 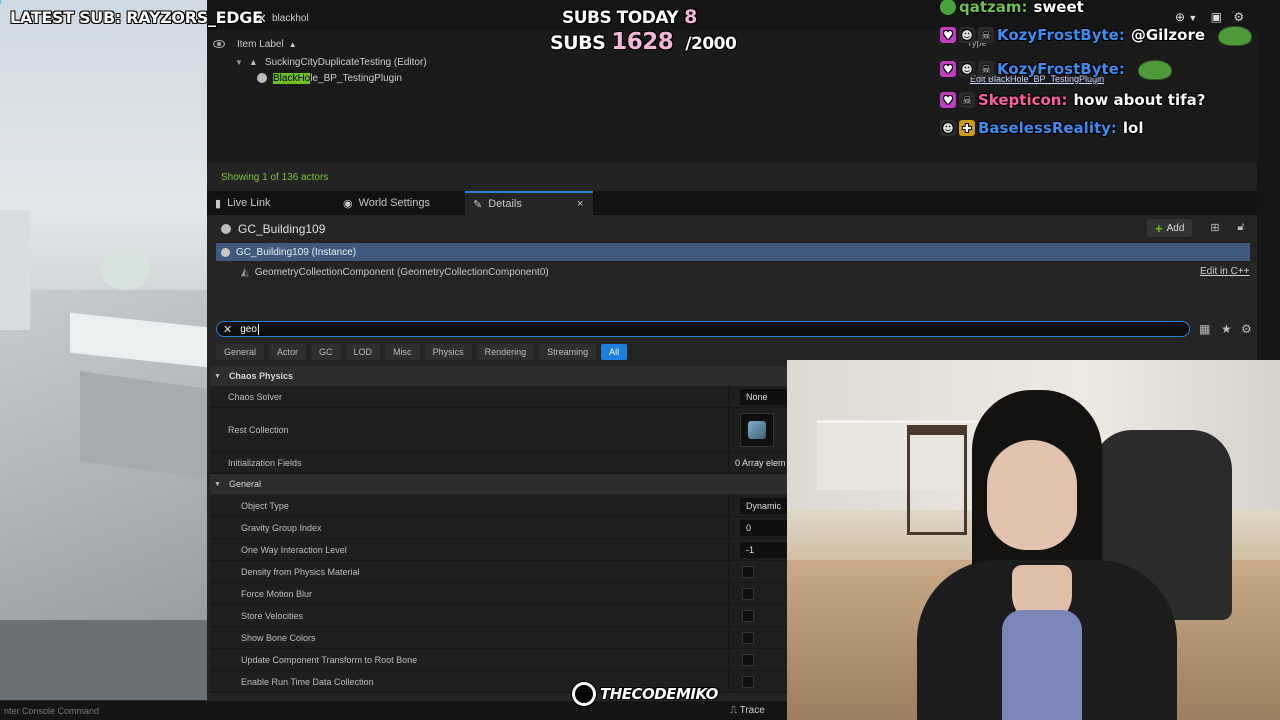 I want to click on clear-outliner-search-icon: ✕, so click(x=261, y=19).